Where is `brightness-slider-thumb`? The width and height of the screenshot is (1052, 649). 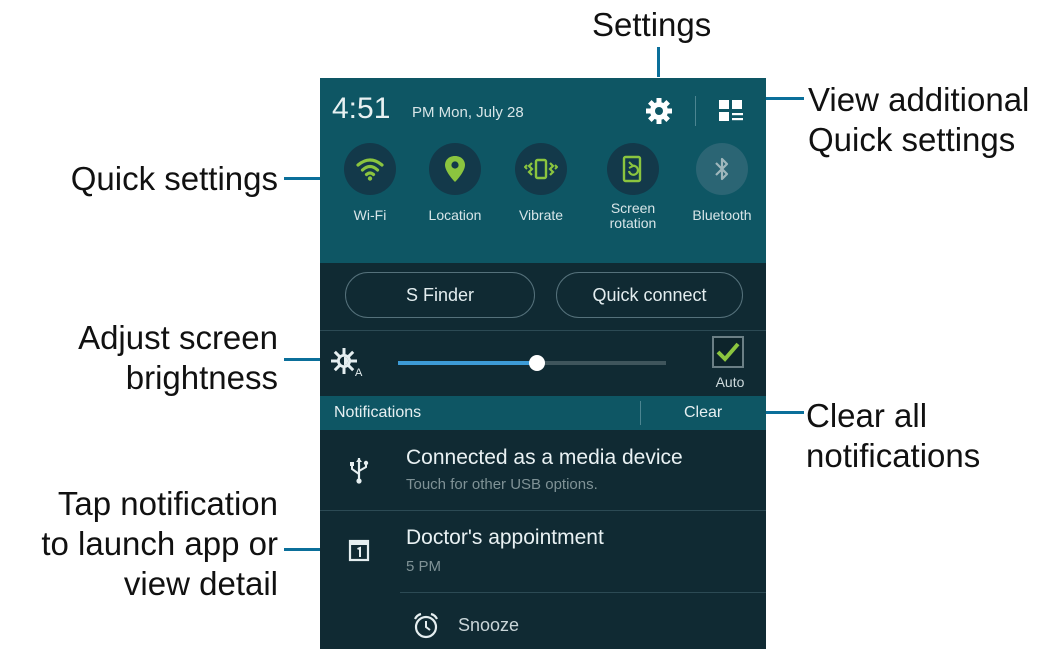
brightness-slider-thumb is located at coordinates (537, 363).